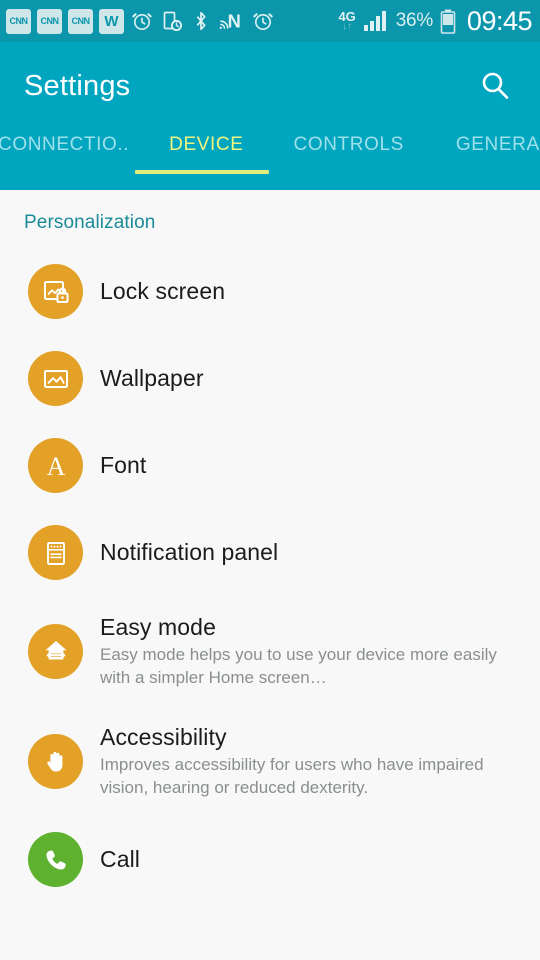 Image resolution: width=540 pixels, height=960 pixels. What do you see at coordinates (158, 626) in the screenshot?
I see `list-item-title: Easy mode` at bounding box center [158, 626].